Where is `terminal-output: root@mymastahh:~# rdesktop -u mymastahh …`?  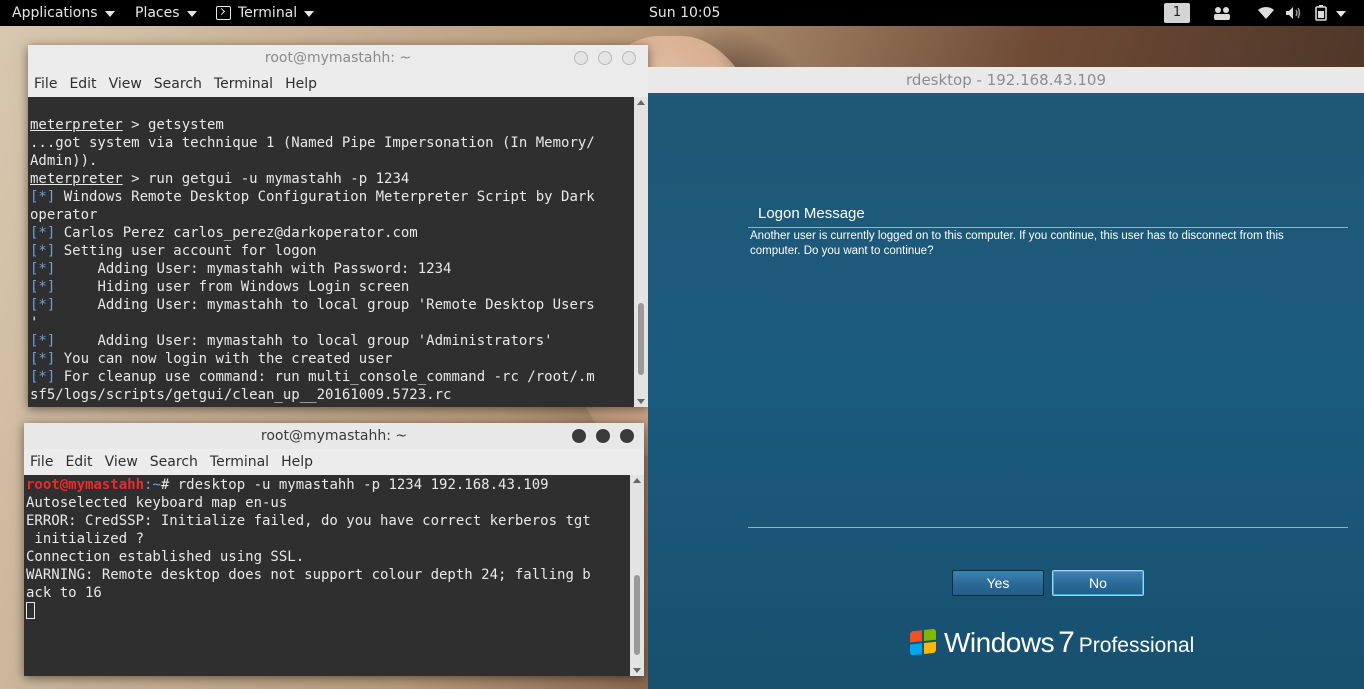
terminal-output: root@mymastahh:~# rdesktop -u mymastahh … is located at coordinates (327, 575).